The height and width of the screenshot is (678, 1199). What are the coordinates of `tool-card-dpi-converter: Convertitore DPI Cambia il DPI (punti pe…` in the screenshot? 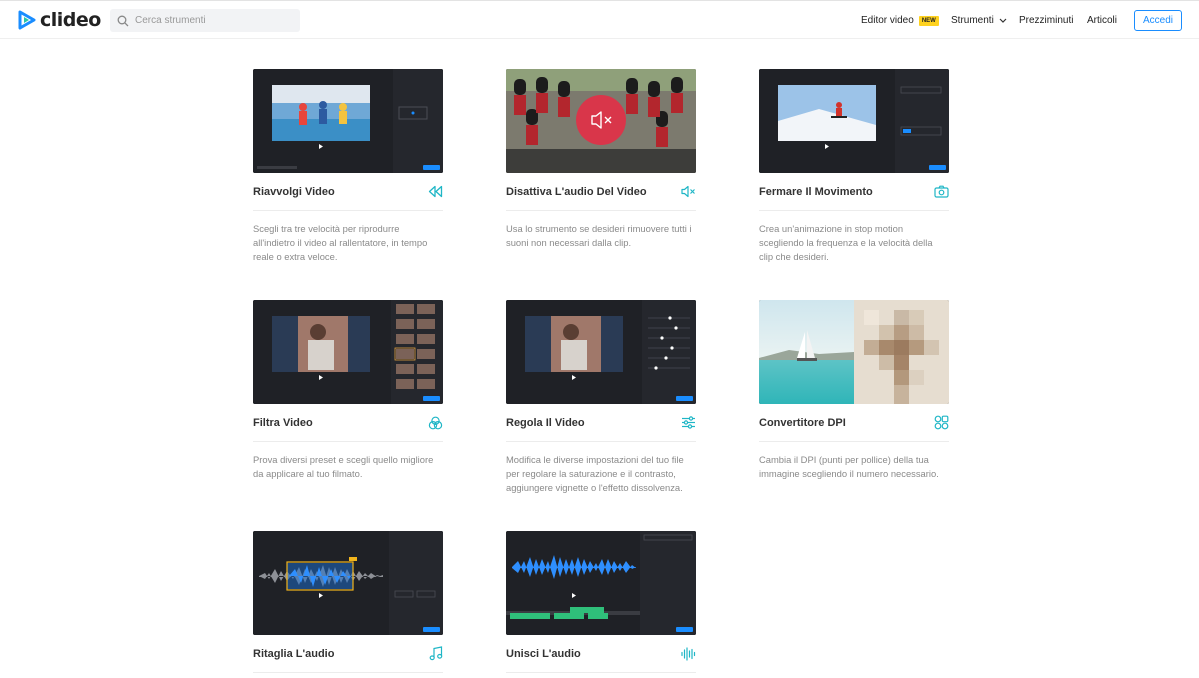 It's located at (854, 390).